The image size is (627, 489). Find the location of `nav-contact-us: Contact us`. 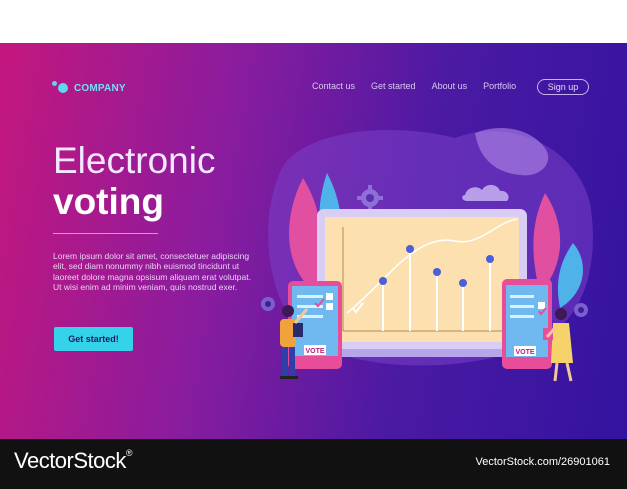

nav-contact-us: Contact us is located at coordinates (333, 86).